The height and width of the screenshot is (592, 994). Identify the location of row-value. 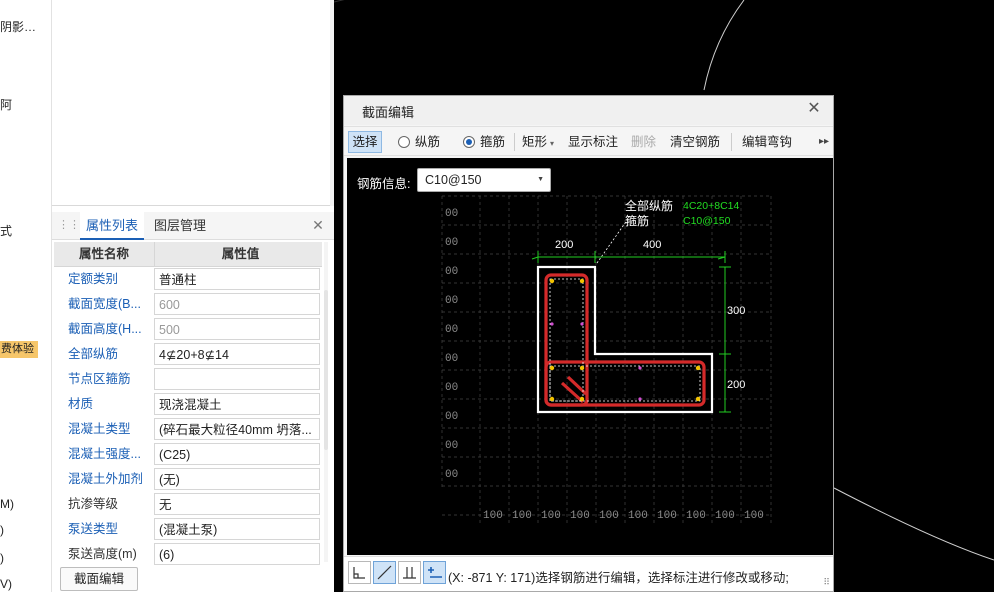
(237, 379).